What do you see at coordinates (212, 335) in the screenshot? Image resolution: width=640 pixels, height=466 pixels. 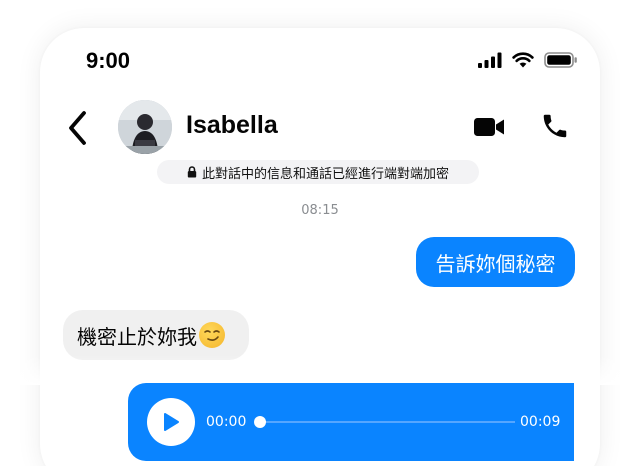 I see `smirking-face-emoji-icon` at bounding box center [212, 335].